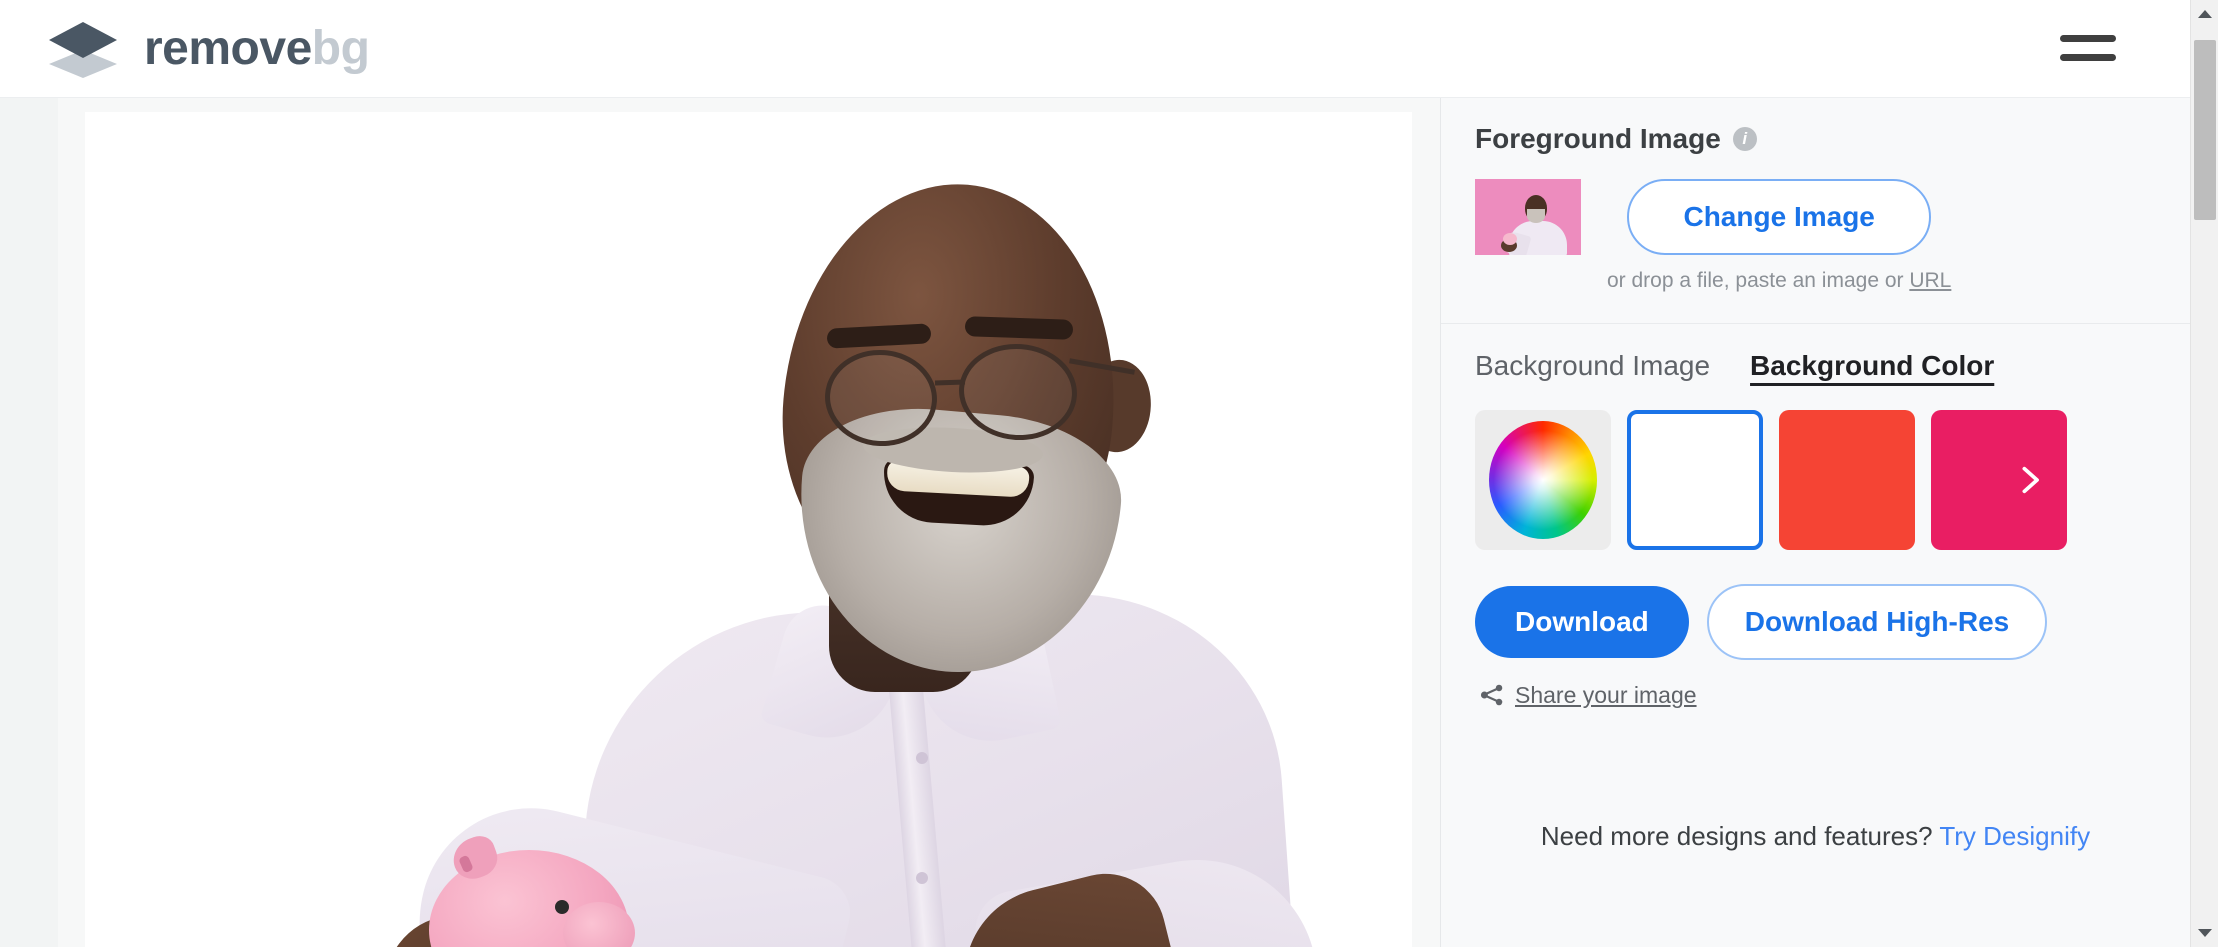  Describe the element at coordinates (29, 522) in the screenshot. I see `left-gutter` at that location.